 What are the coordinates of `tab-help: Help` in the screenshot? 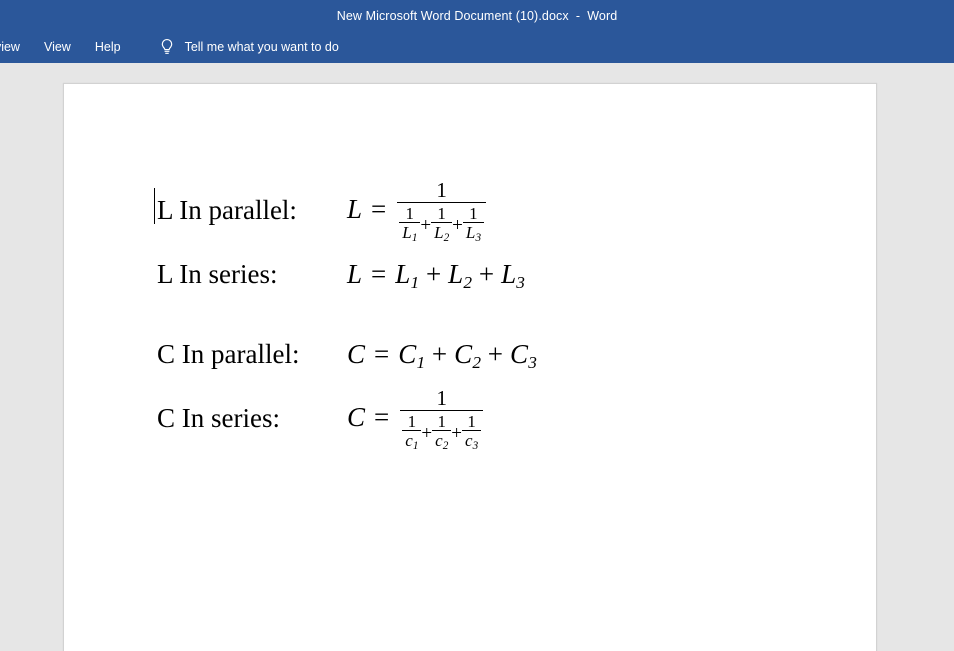 It's located at (108, 47).